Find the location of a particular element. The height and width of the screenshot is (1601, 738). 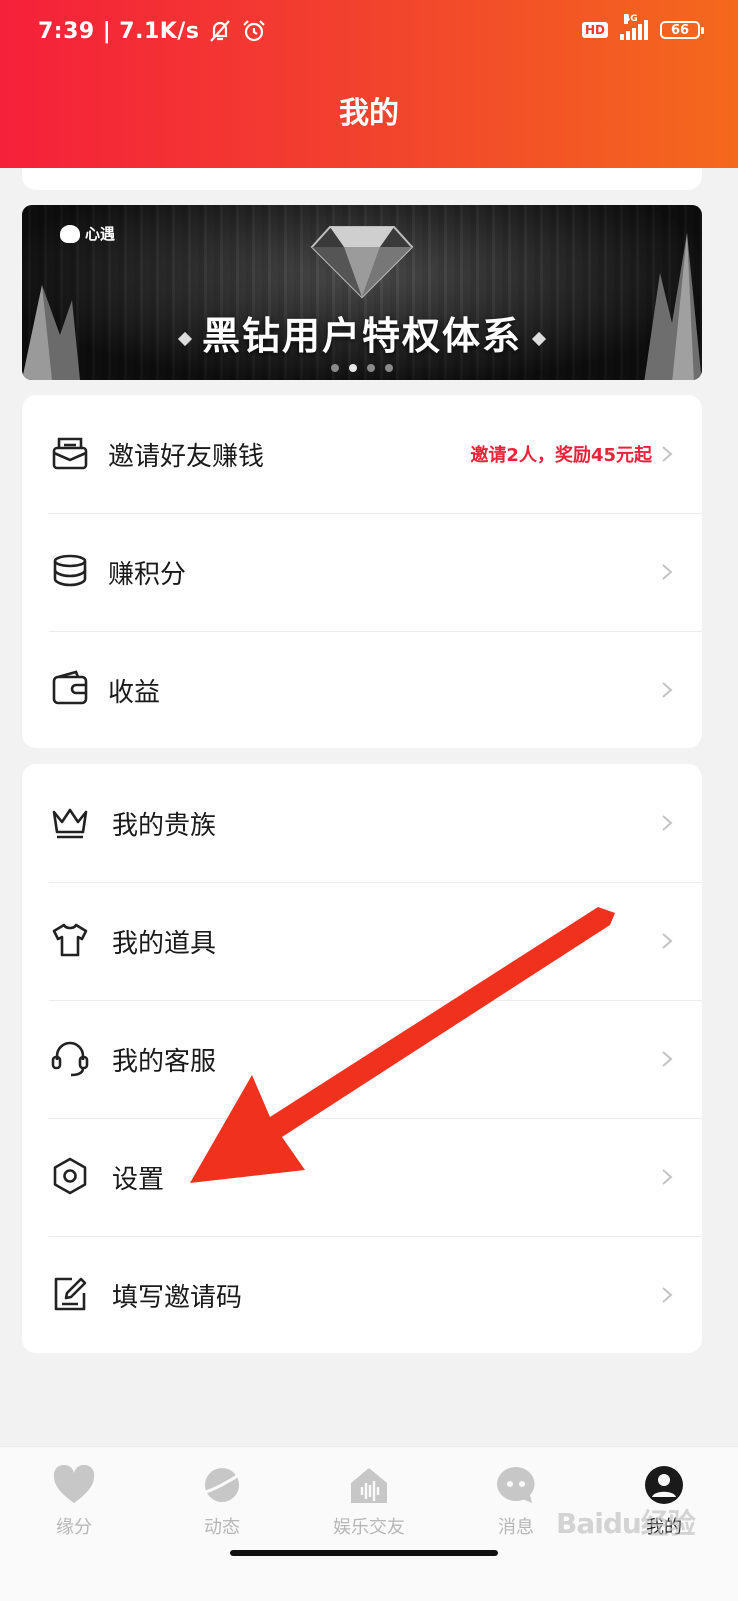

chat-bubble-icon is located at coordinates (516, 1485).